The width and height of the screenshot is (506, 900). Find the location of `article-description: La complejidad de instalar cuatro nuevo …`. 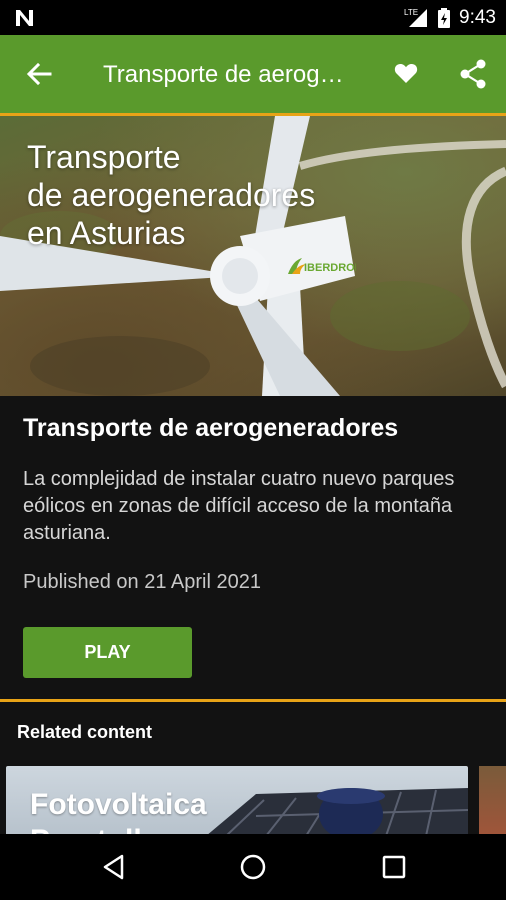

article-description: La complejidad de instalar cuatro nuevo … is located at coordinates (239, 506).